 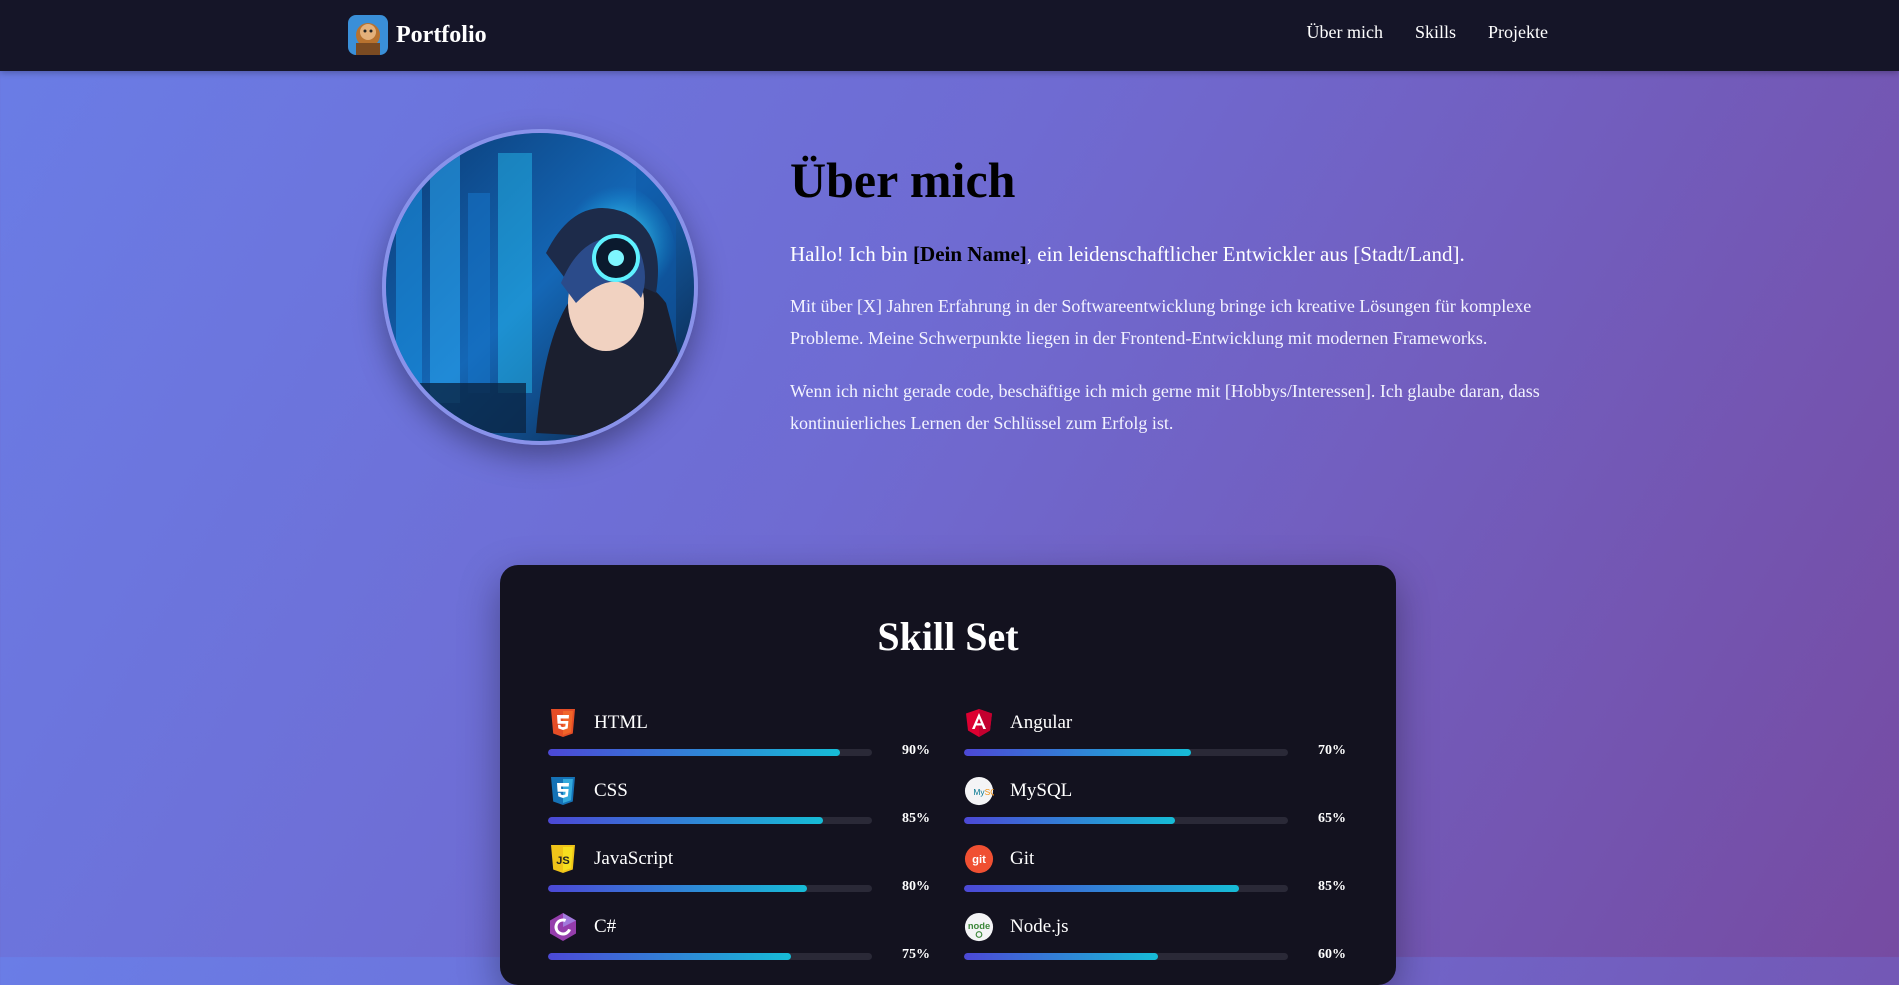 What do you see at coordinates (1022, 858) in the screenshot?
I see `skill-name: Git` at bounding box center [1022, 858].